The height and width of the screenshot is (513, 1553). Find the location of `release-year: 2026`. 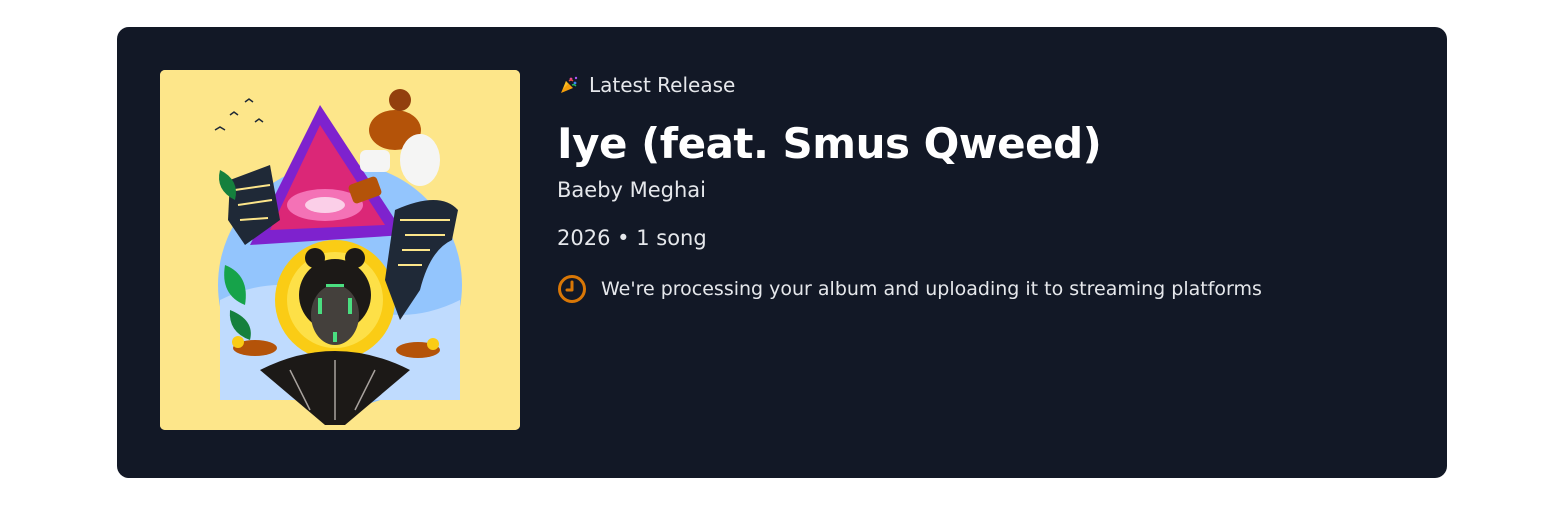

release-year: 2026 is located at coordinates (584, 238).